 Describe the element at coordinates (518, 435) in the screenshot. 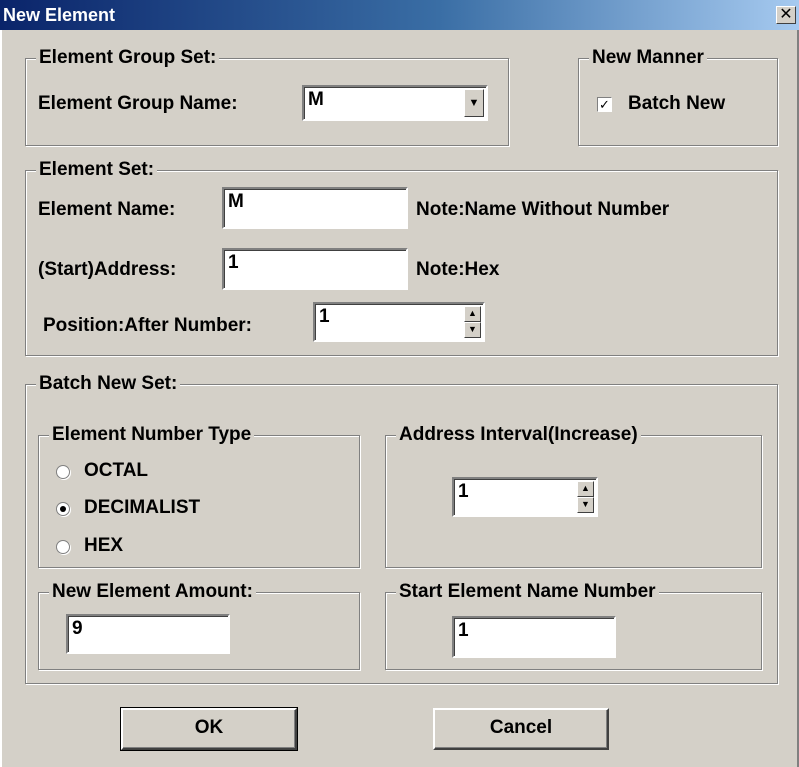

I see `address-interval-legend: Address Interval(Increase)` at that location.